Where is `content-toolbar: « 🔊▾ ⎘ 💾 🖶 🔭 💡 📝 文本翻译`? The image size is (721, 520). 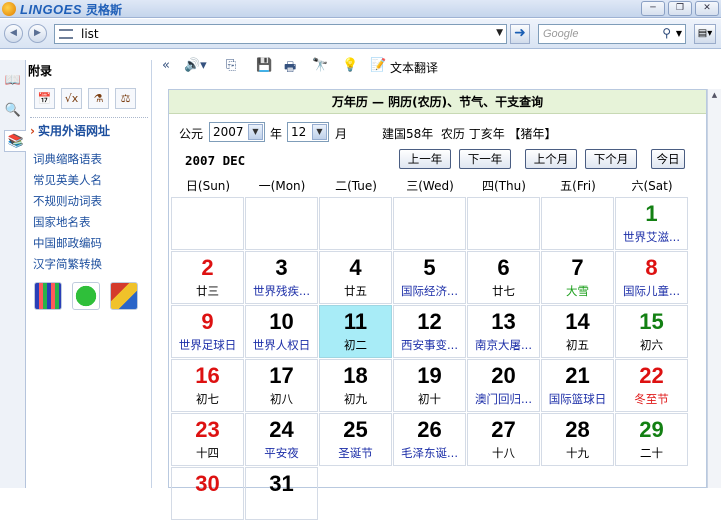
content-toolbar: « 🔊▾ ⎘ 💾 🖶 🔭 💡 📝 文本翻译 is located at coordinates (436, 67).